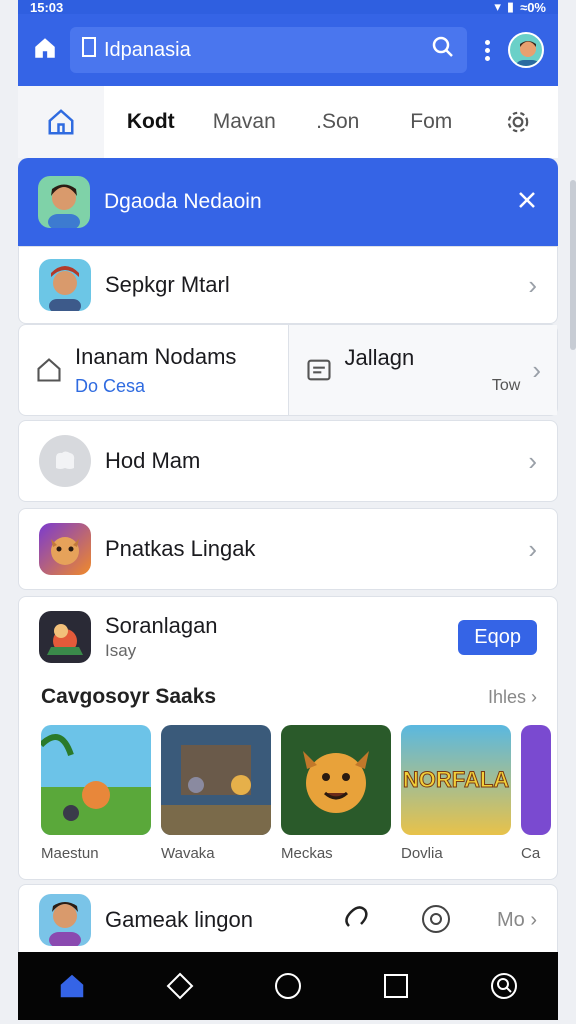  Describe the element at coordinates (65, 549) in the screenshot. I see `row-app-icon` at that location.